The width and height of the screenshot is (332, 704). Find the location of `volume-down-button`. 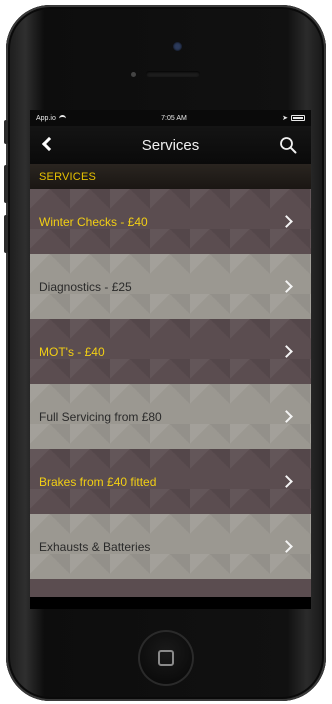

volume-down-button is located at coordinates (6, 234).